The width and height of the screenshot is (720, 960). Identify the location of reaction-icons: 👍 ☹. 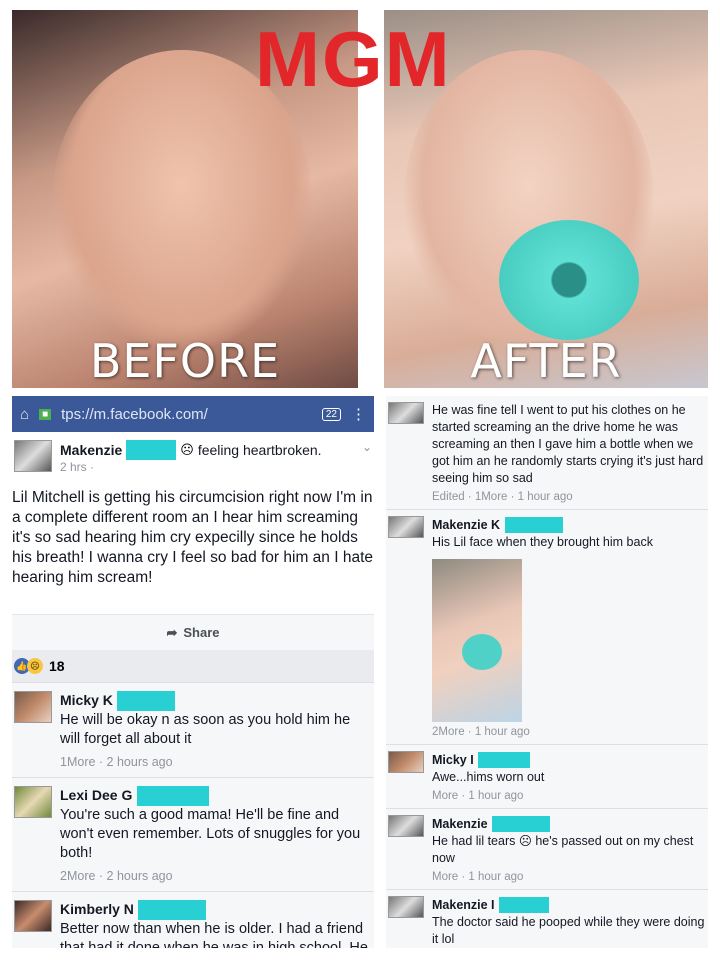
(28, 666).